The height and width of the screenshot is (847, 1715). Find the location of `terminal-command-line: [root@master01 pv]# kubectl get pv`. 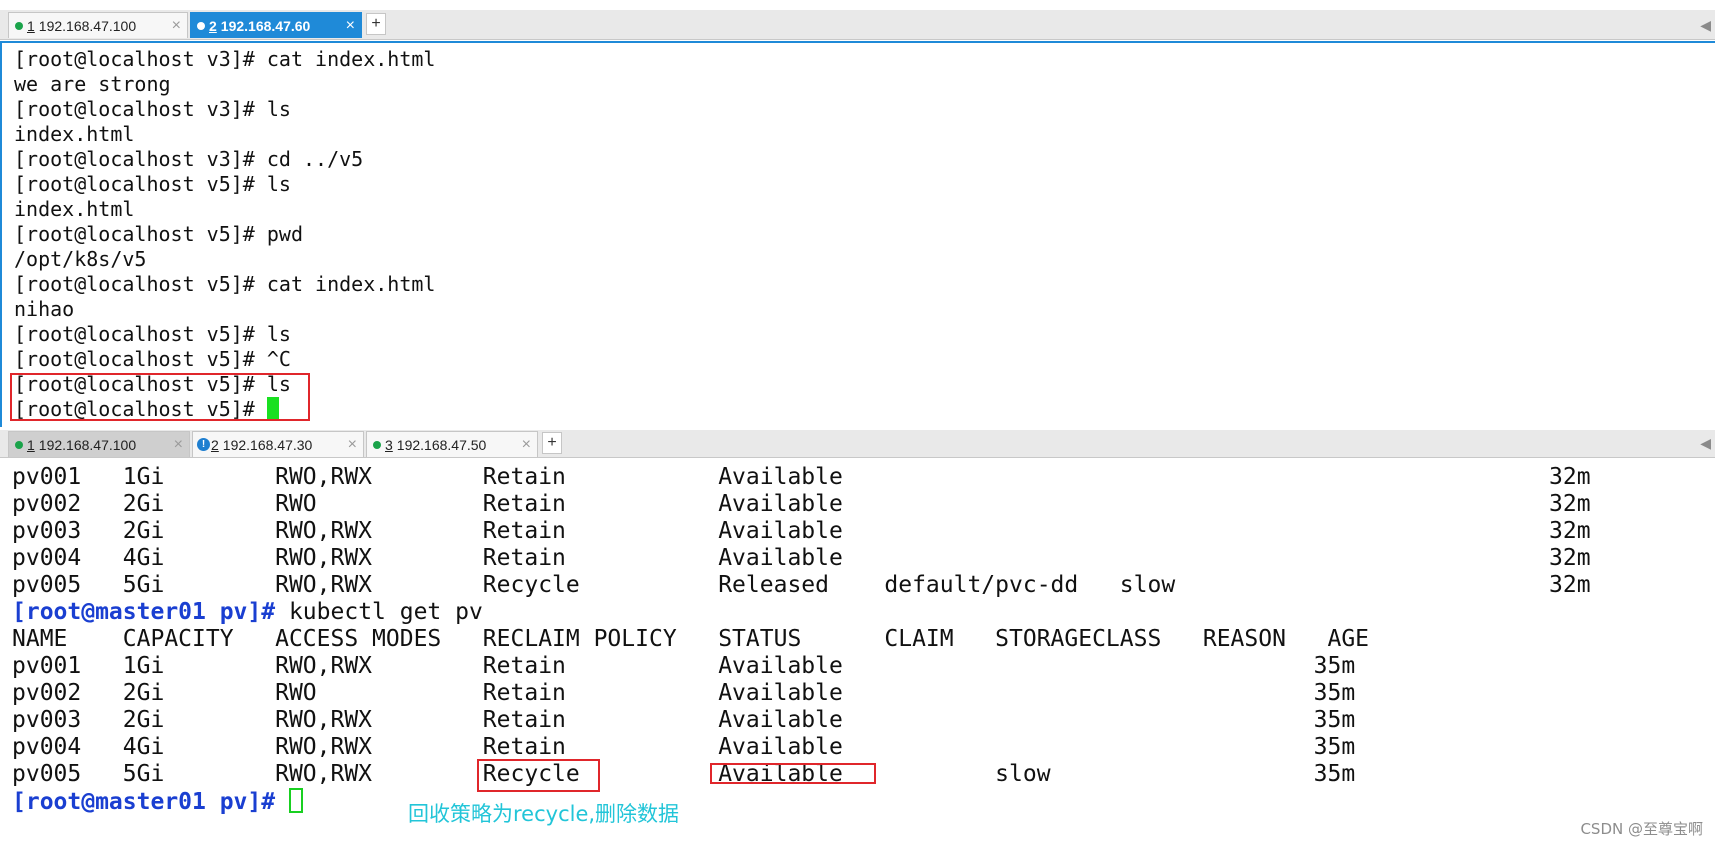

terminal-command-line: [root@master01 pv]# kubectl get pv is located at coordinates (247, 612).